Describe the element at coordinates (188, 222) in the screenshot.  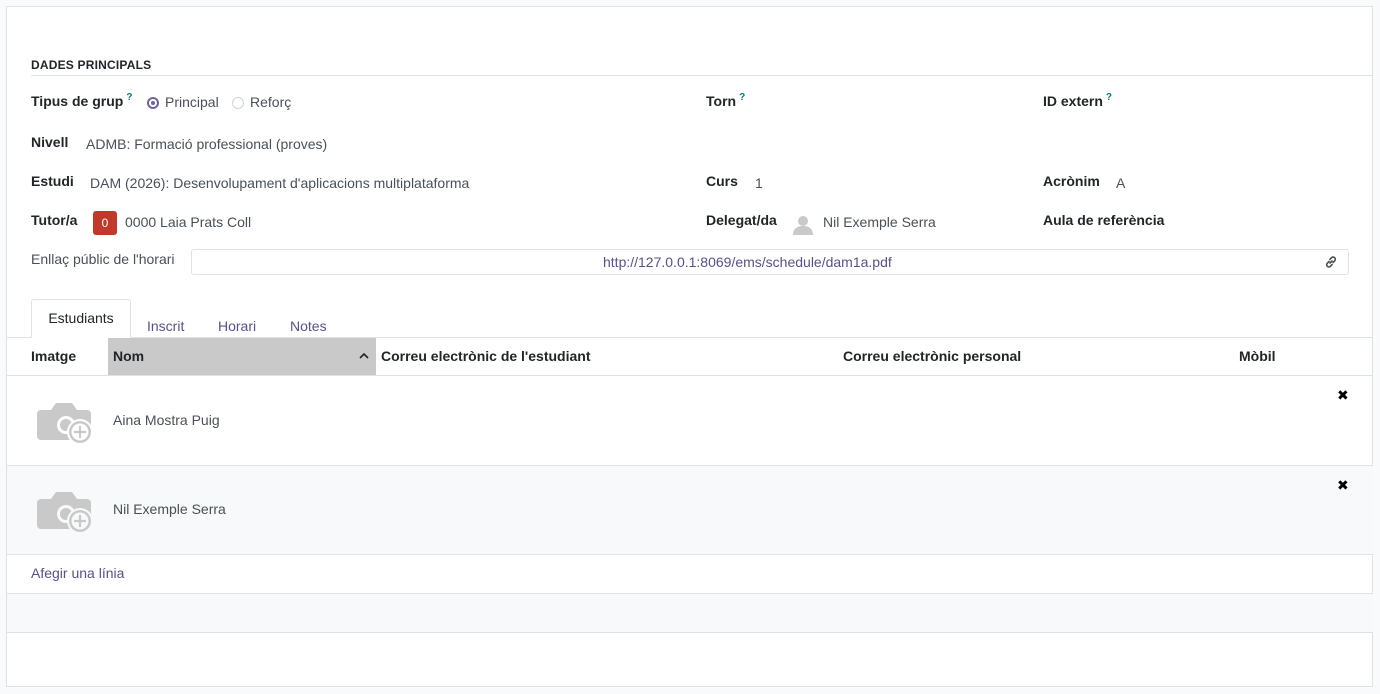
I see `tutor-value: 0000 Laia Prats Coll` at that location.